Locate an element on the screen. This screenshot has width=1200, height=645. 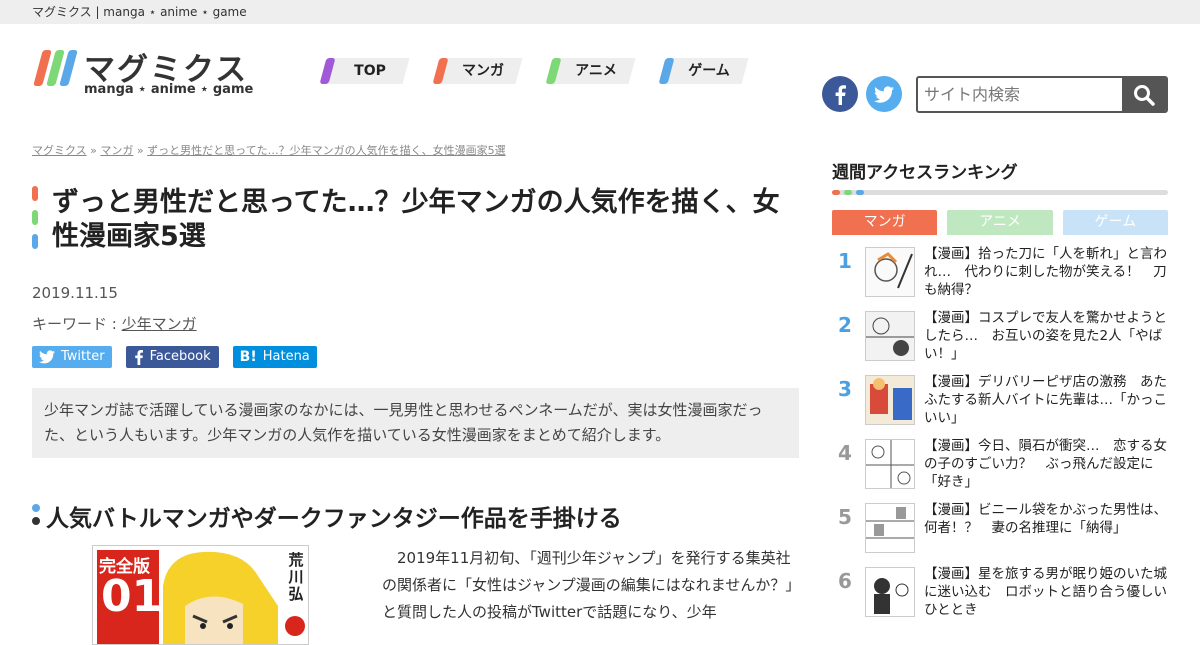
tab-manga: マンガ is located at coordinates (885, 222).